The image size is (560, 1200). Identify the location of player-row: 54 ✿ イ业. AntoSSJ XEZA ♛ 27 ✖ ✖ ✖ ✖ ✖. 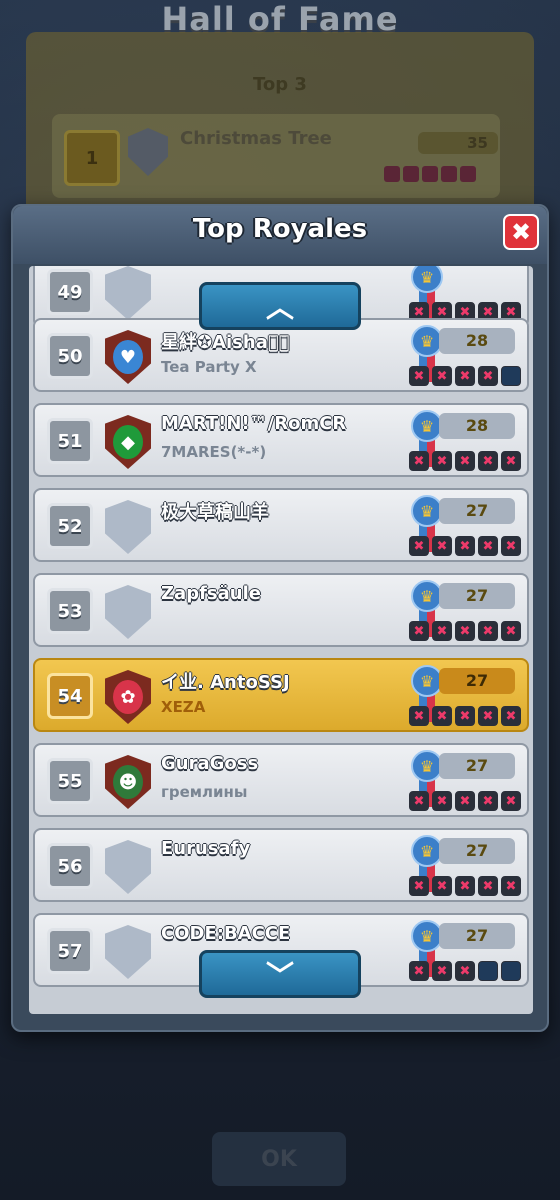
(281, 695).